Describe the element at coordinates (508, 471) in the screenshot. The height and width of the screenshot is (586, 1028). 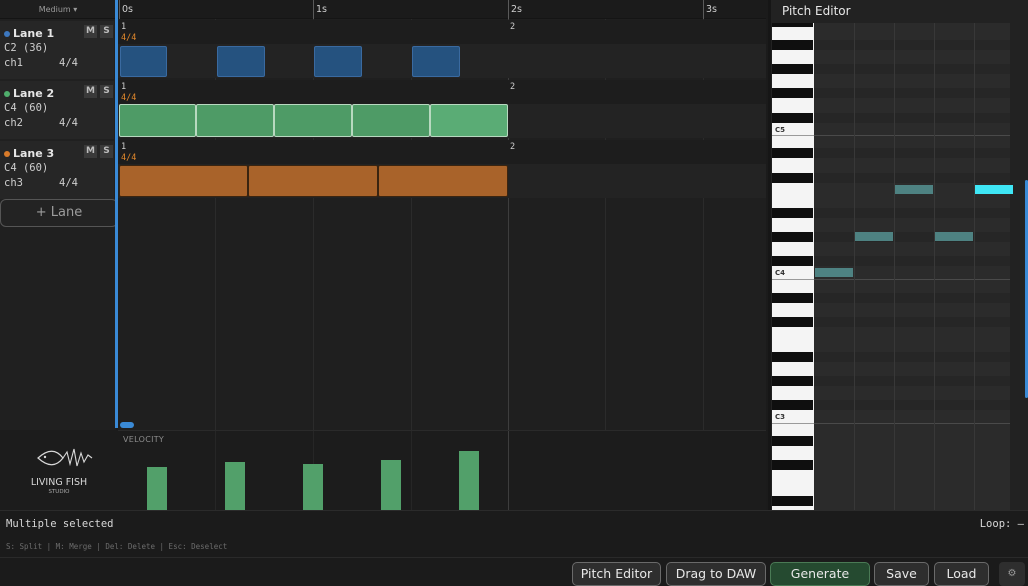
I see `bar-line` at that location.